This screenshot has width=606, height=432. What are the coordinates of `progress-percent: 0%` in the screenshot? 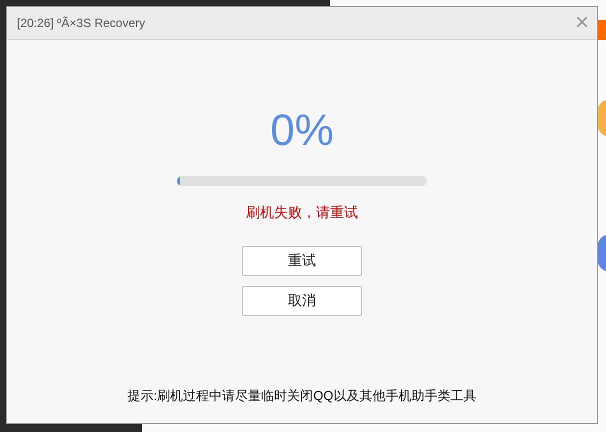 It's located at (302, 131).